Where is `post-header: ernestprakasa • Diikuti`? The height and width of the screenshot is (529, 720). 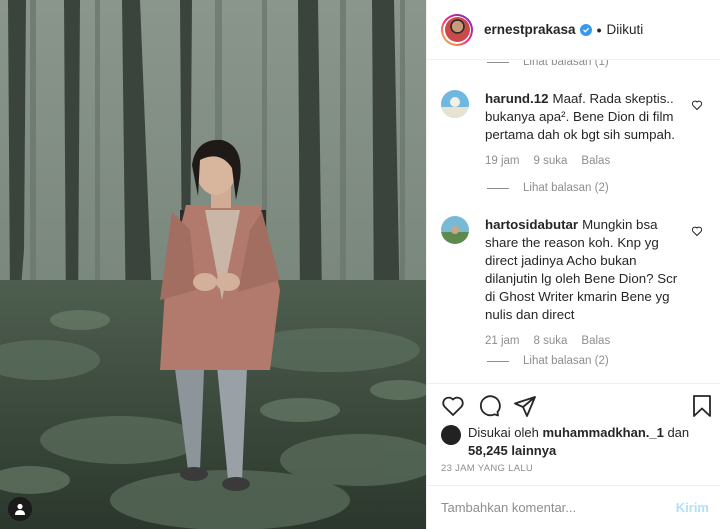
post-header: ernestprakasa • Diikuti is located at coordinates (573, 30).